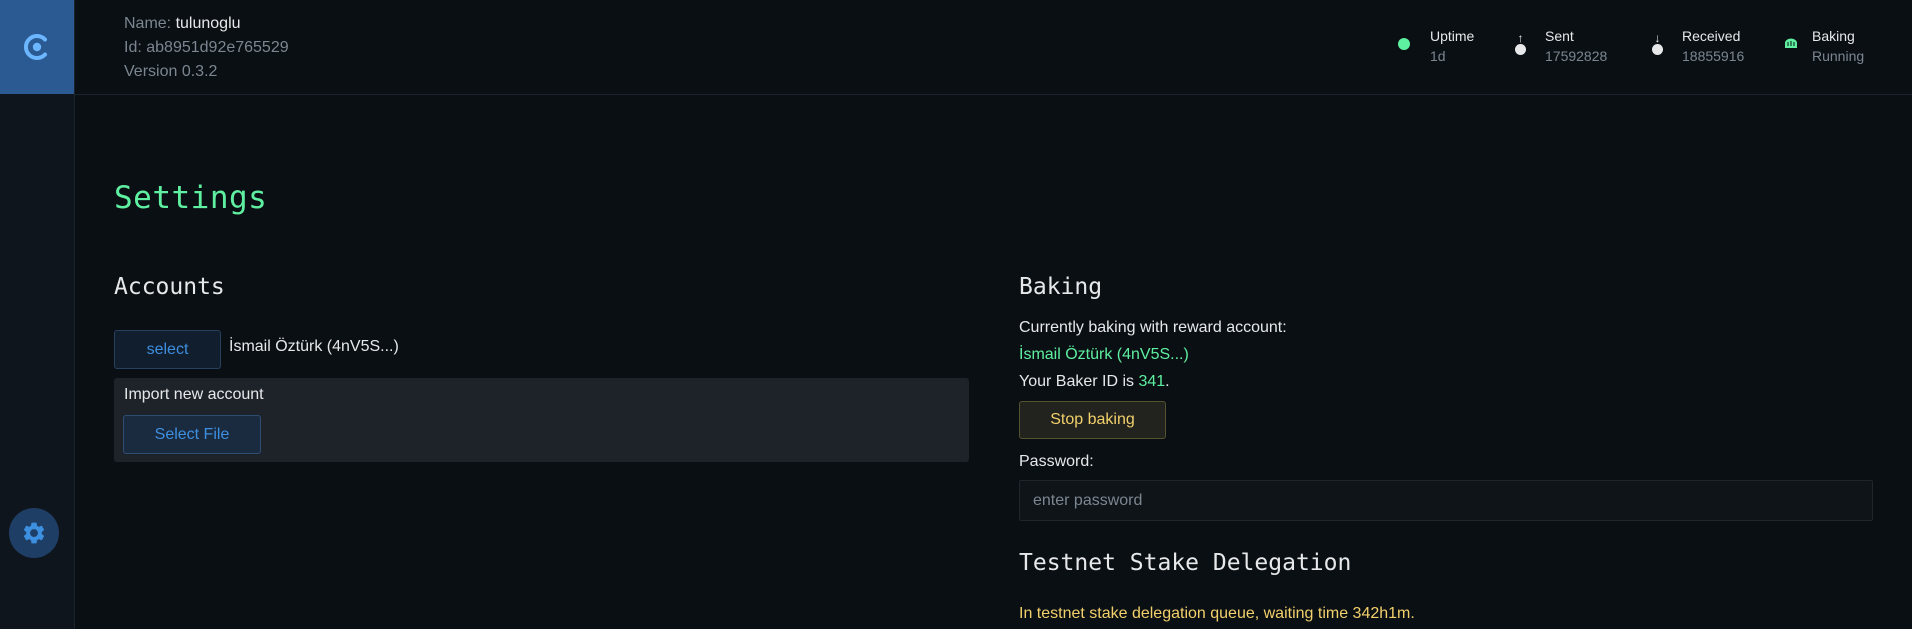  I want to click on uptime-stat: Uptime 1d, so click(1452, 46).